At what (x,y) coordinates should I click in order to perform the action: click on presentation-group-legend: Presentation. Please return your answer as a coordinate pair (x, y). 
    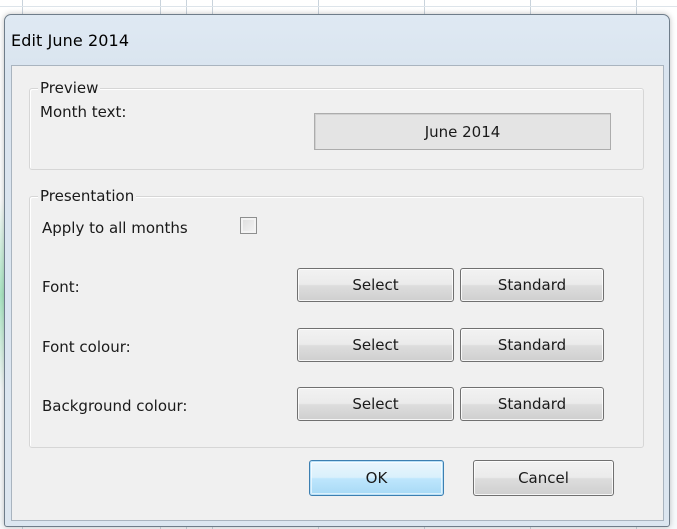
    Looking at the image, I should click on (87, 196).